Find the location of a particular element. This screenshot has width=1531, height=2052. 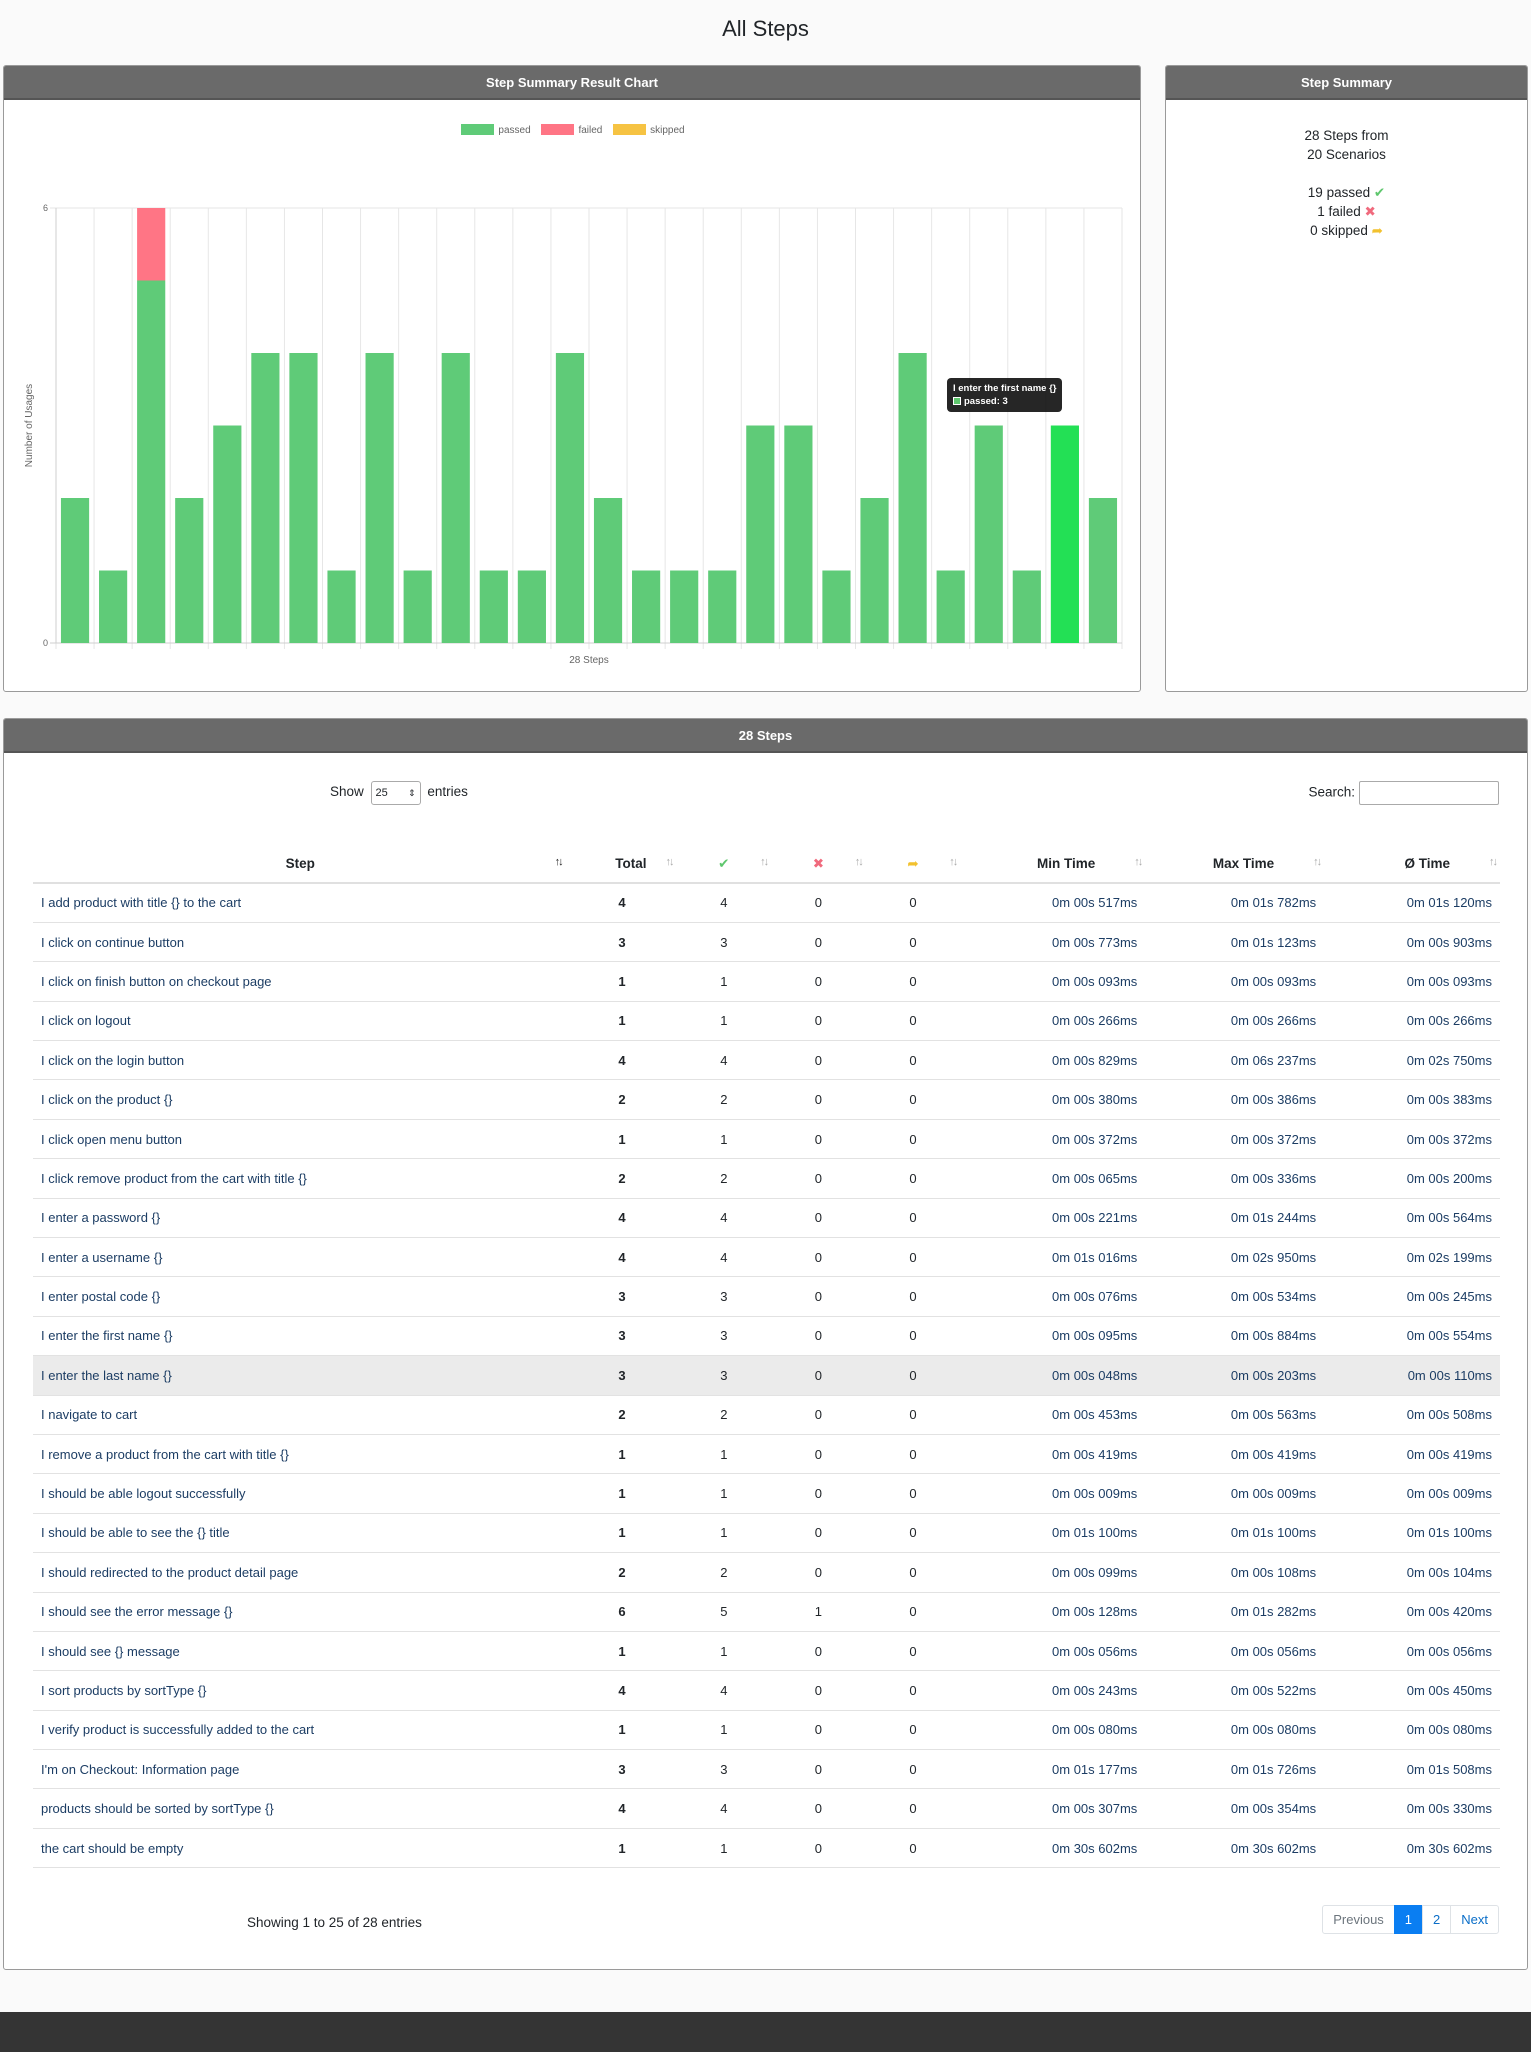

y-tick-label: 6 is located at coordinates (45, 208).